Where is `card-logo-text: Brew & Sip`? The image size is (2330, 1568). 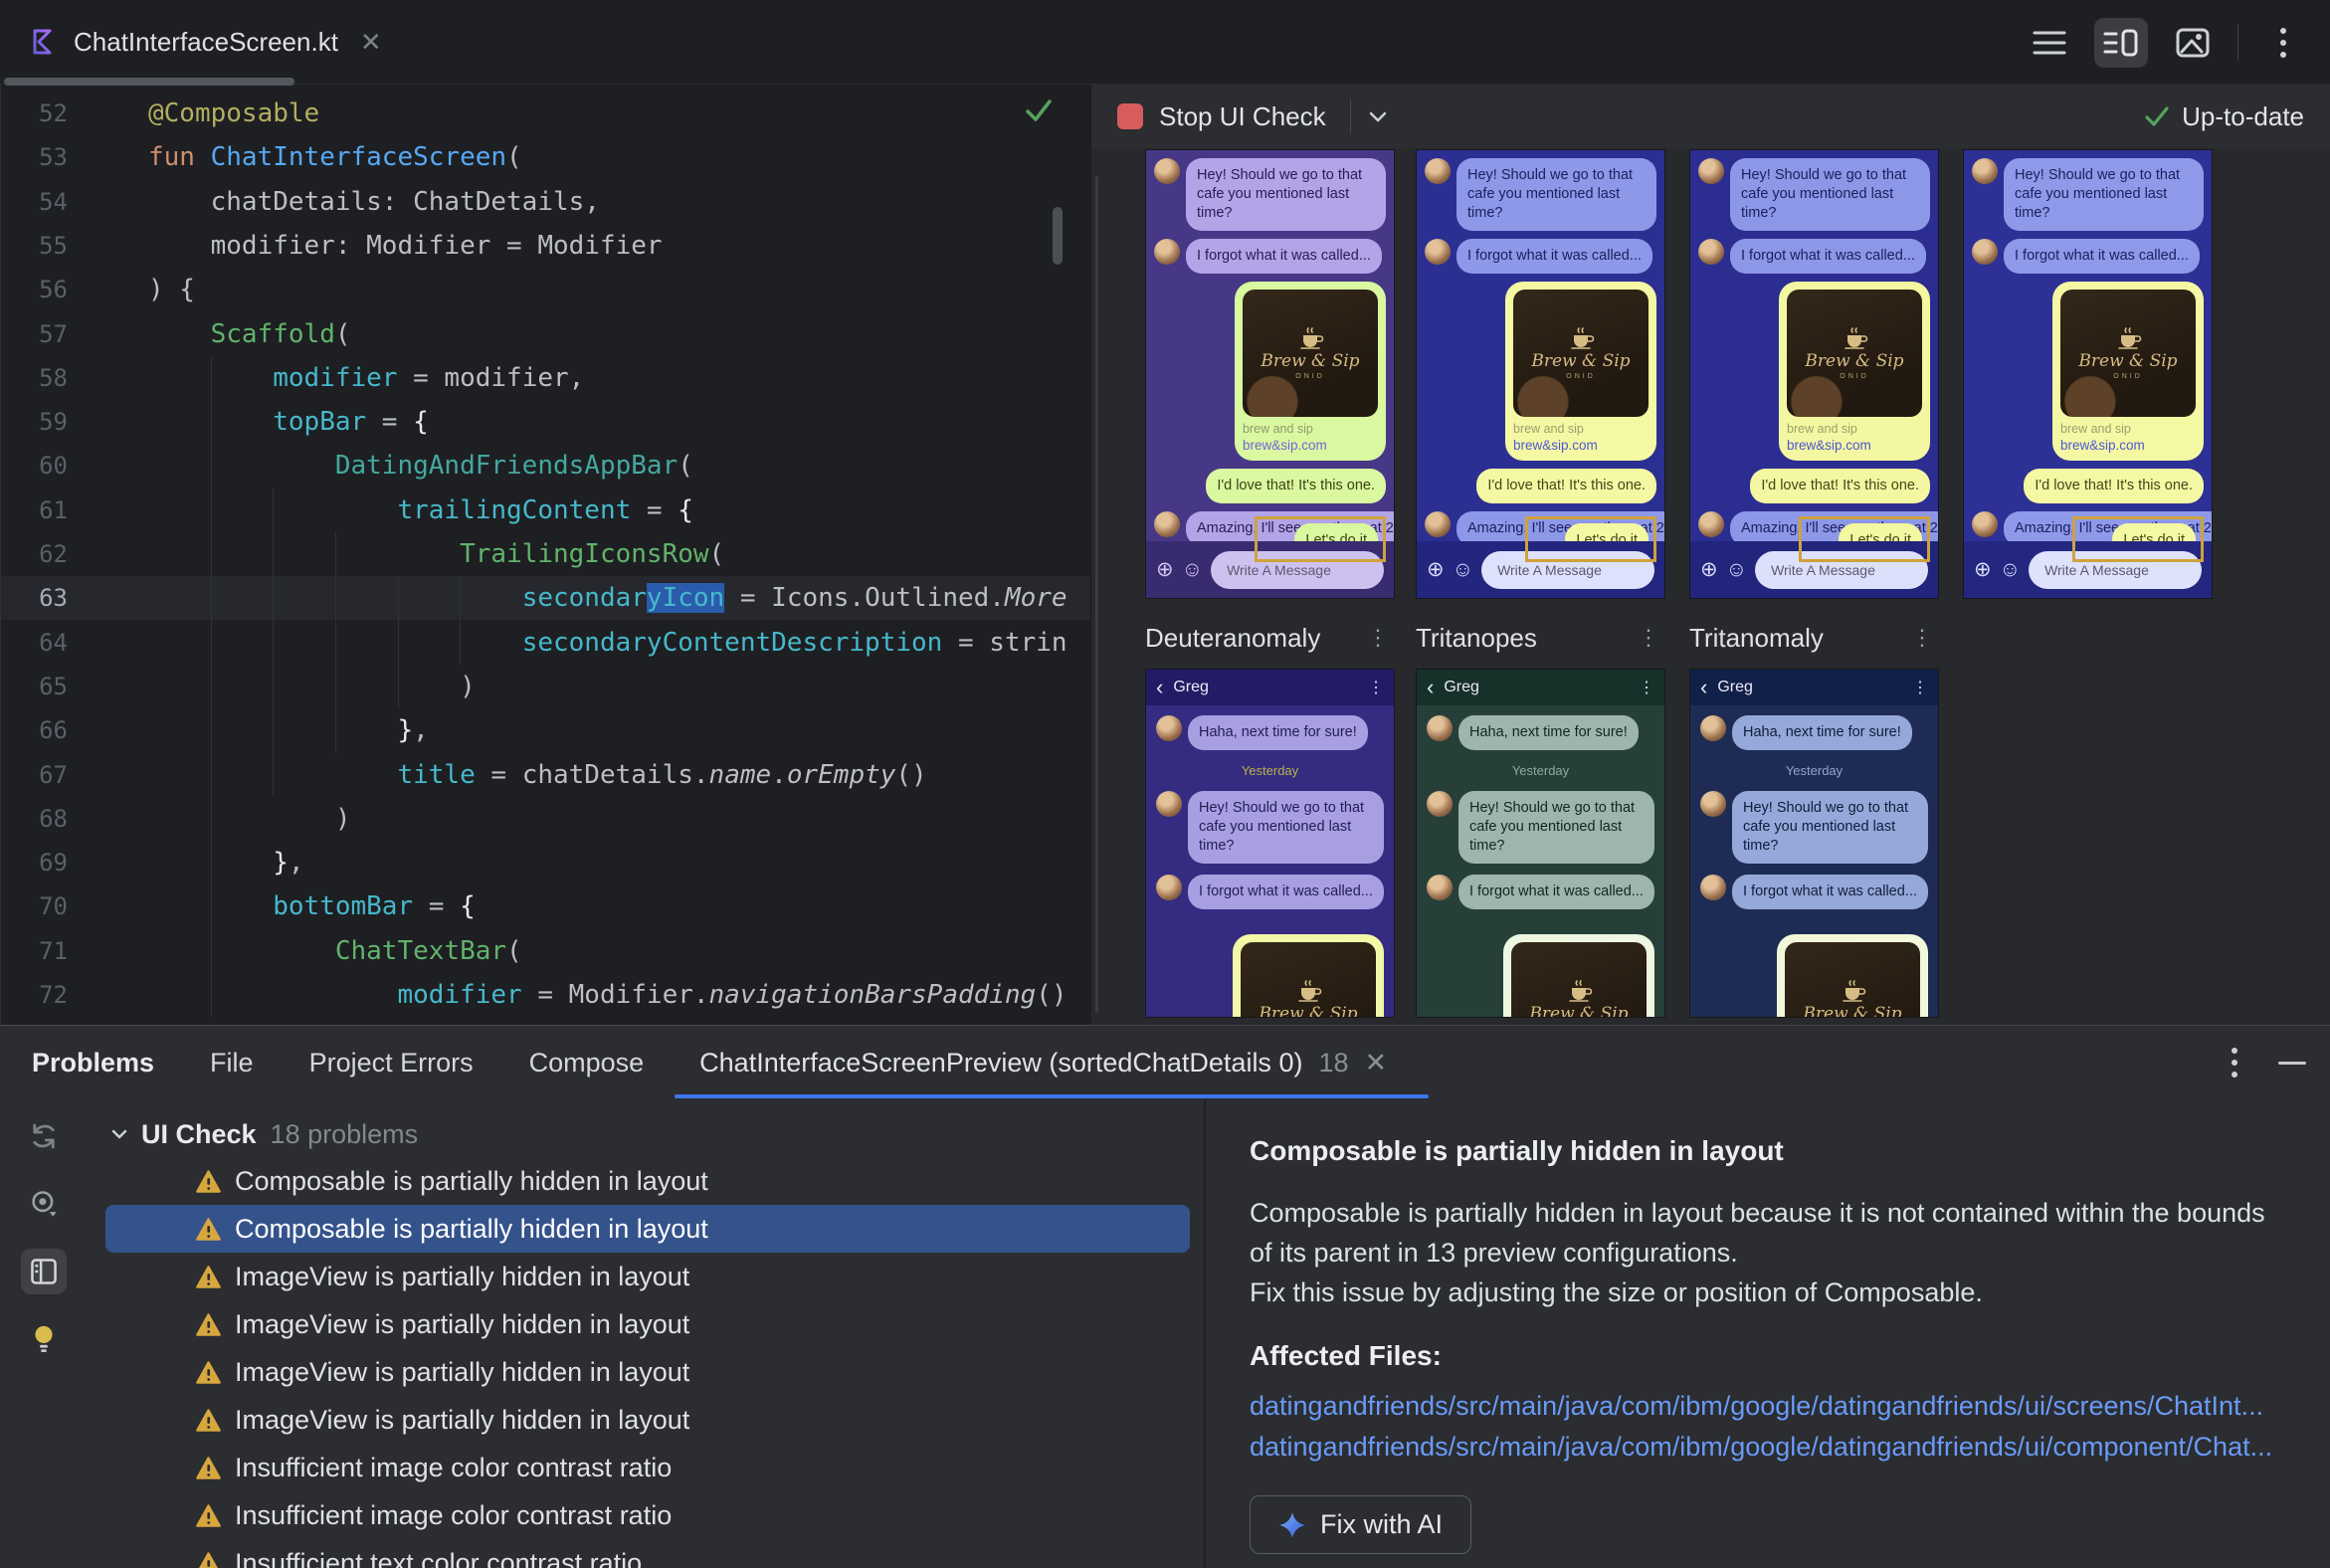 card-logo-text: Brew & Sip is located at coordinates (1579, 1010).